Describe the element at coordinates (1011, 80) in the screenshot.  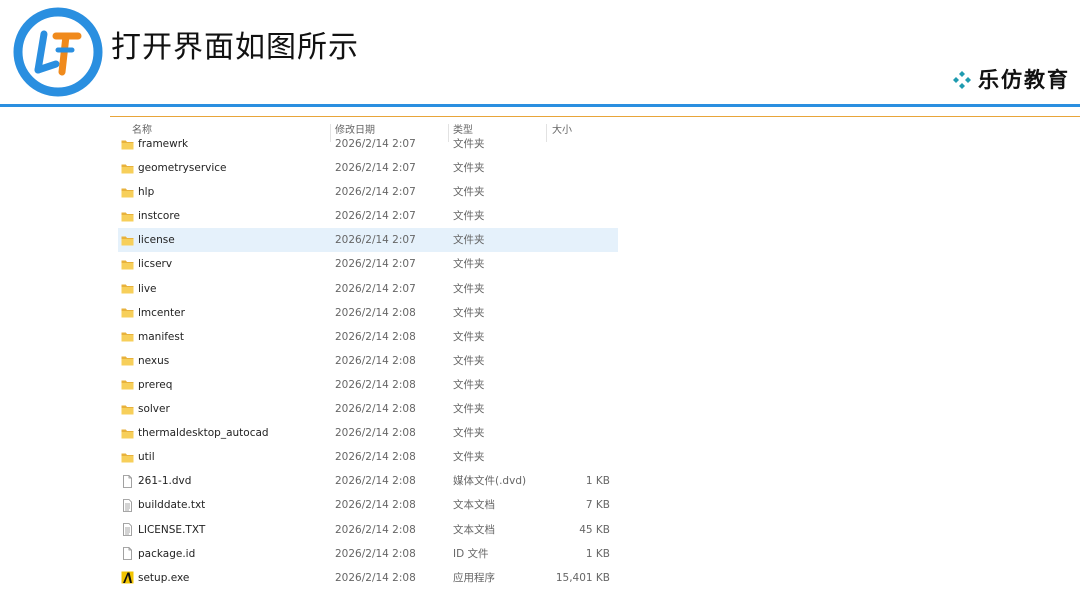
I see `brand: 乐仿教育` at that location.